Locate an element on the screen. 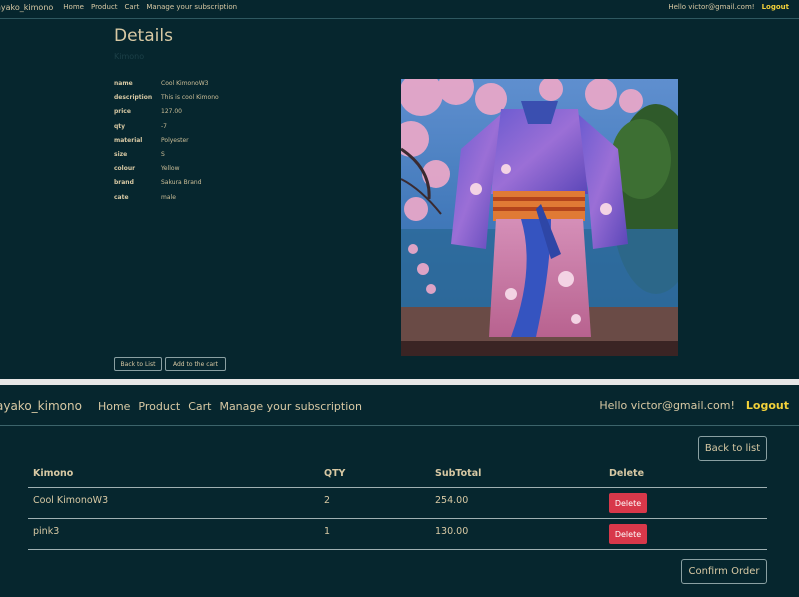  attr-value: -7 is located at coordinates (164, 126).